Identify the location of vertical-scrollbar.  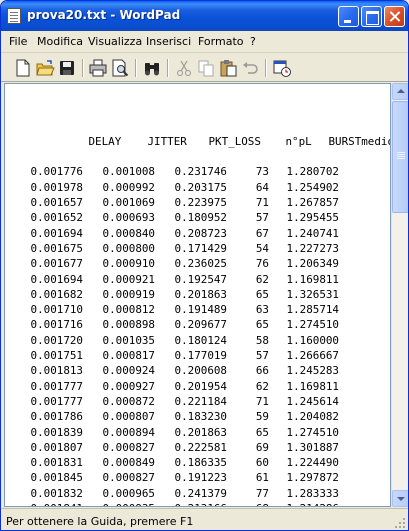
(399, 295).